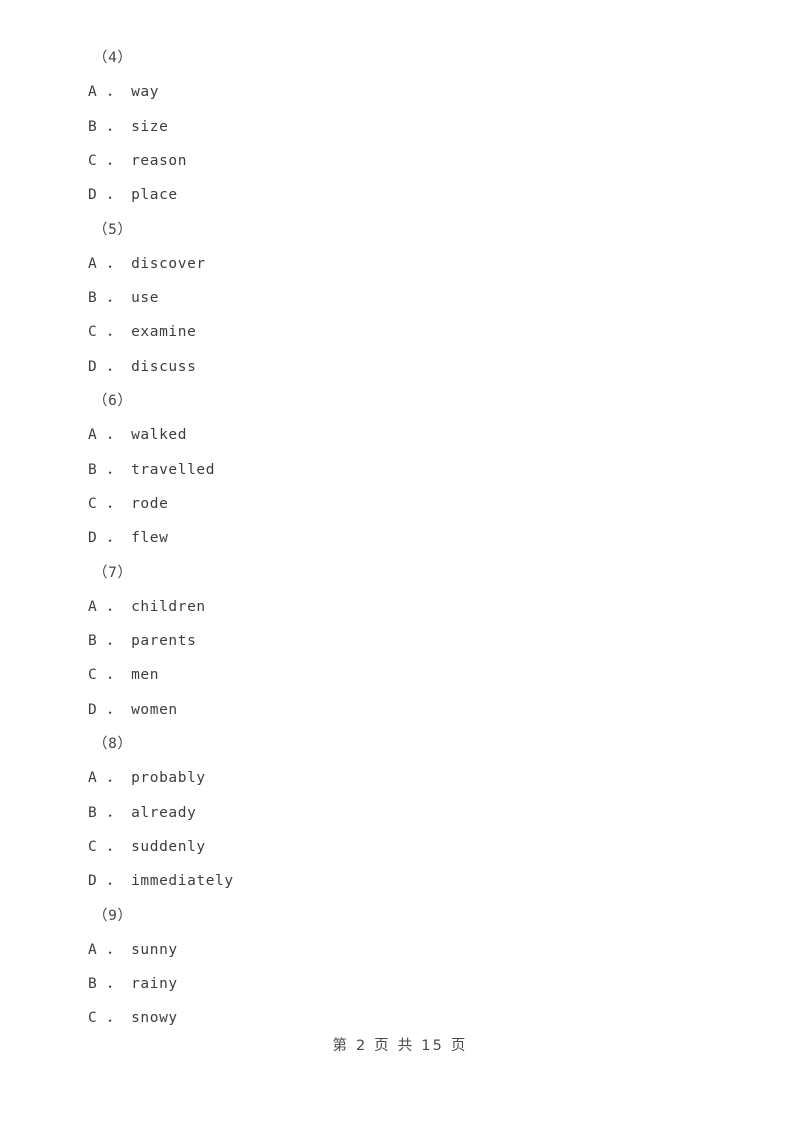  Describe the element at coordinates (147, 778) in the screenshot. I see `answer-option: A ． probably` at that location.